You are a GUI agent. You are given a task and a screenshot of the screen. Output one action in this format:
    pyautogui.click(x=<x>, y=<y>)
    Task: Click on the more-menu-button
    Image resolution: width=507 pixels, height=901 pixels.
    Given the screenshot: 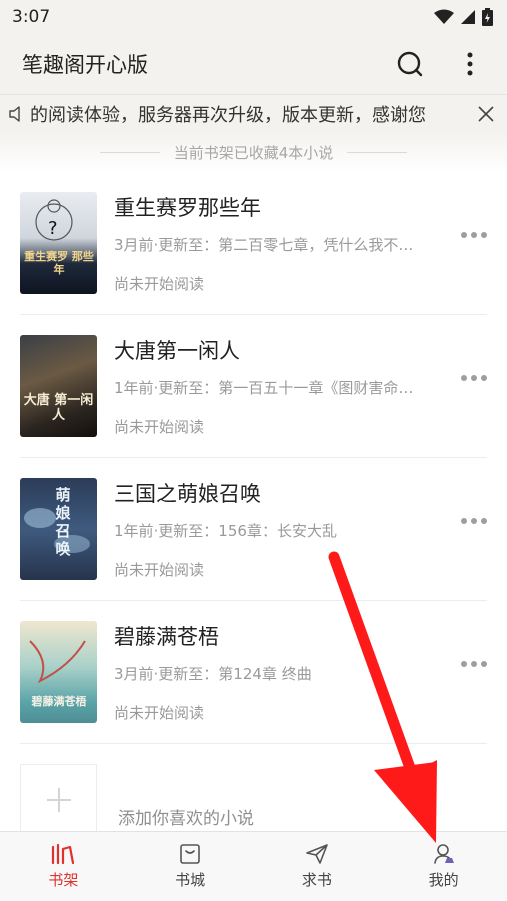 What is the action you would take?
    pyautogui.click(x=470, y=64)
    